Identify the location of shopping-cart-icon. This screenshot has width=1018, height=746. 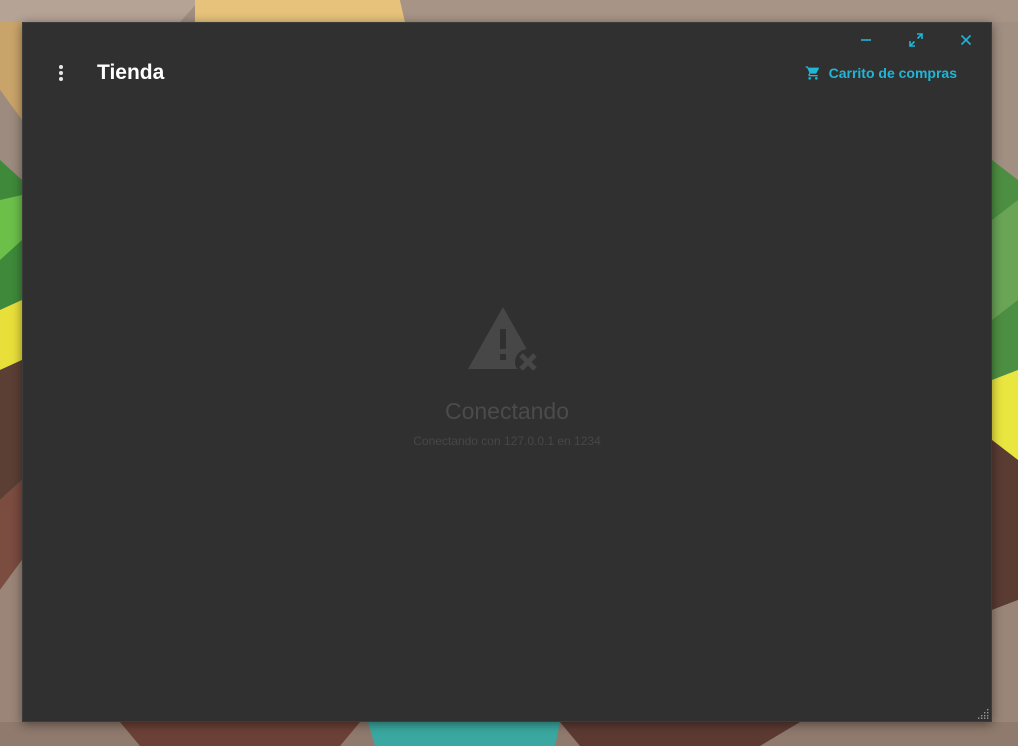
(812, 73).